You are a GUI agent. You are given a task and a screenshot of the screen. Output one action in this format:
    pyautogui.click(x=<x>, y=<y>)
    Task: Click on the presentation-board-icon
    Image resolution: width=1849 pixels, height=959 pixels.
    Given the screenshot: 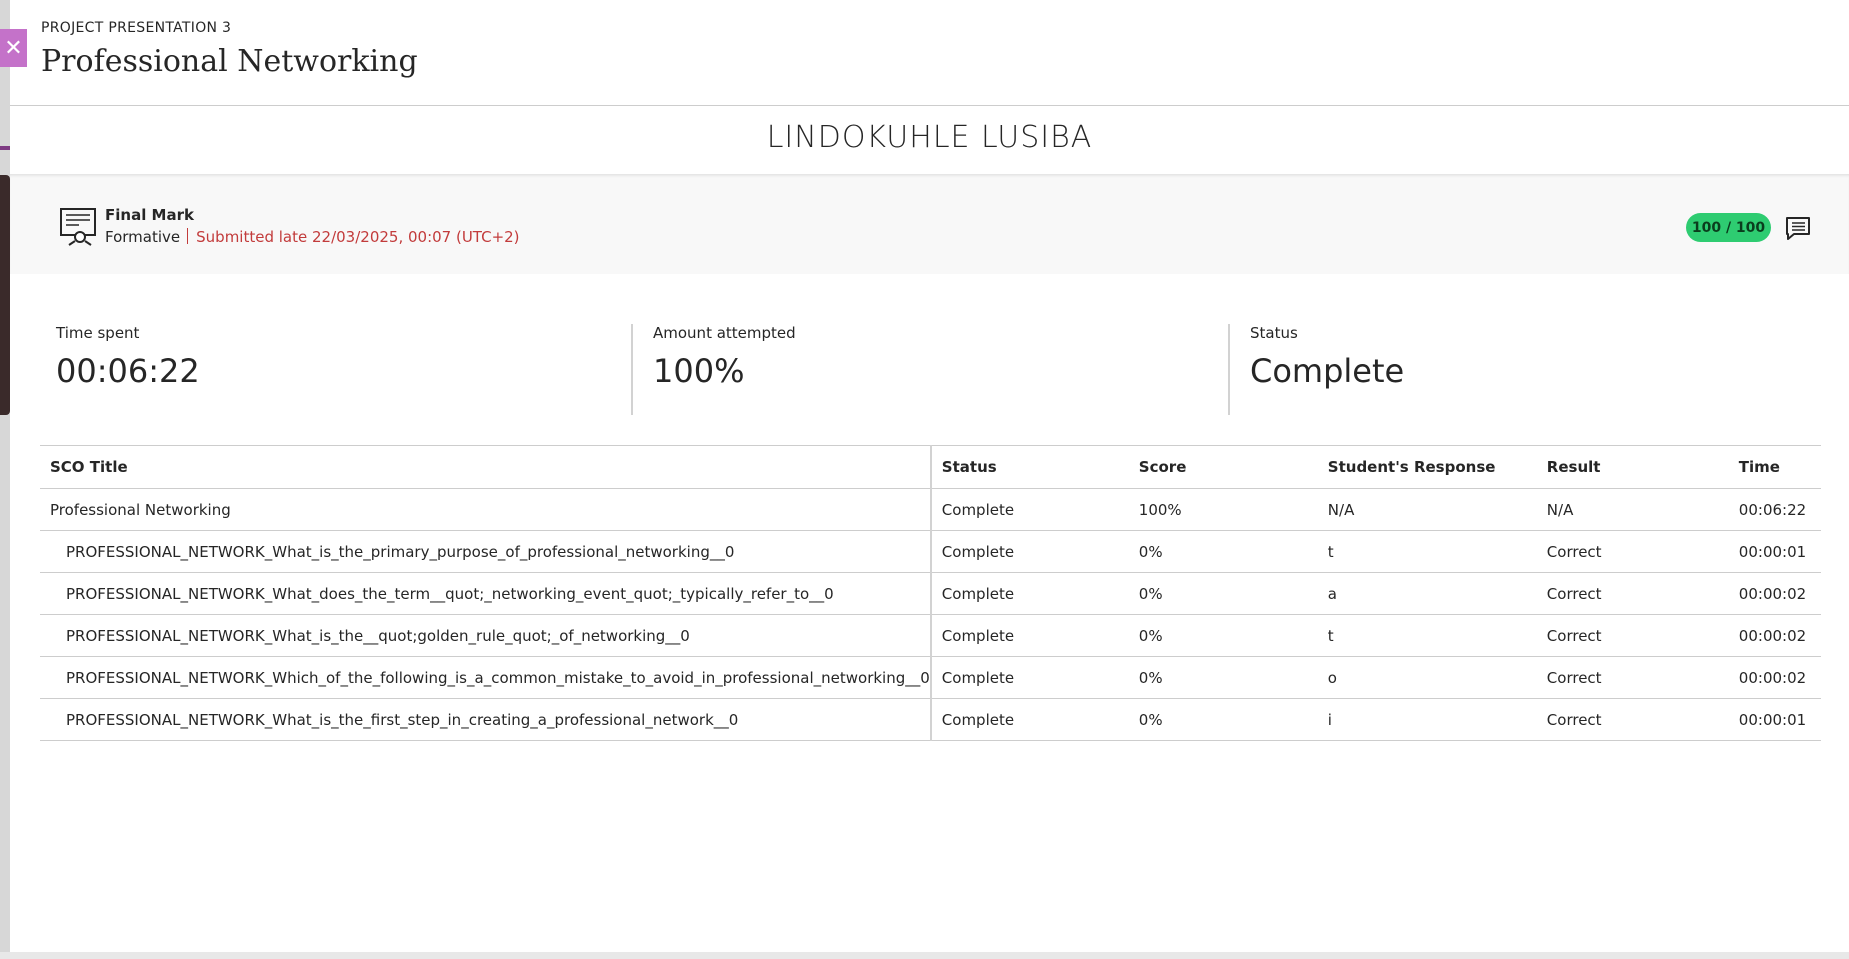 What is the action you would take?
    pyautogui.click(x=78, y=227)
    